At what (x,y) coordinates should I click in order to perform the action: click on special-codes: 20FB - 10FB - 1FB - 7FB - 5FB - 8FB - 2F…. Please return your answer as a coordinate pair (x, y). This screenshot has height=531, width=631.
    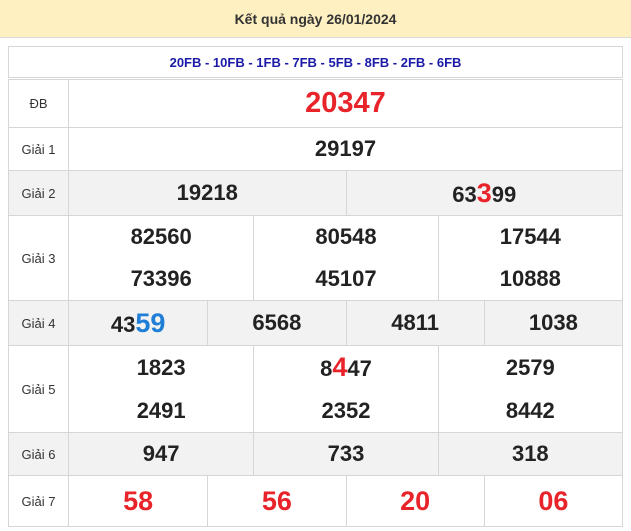
    Looking at the image, I should click on (315, 62).